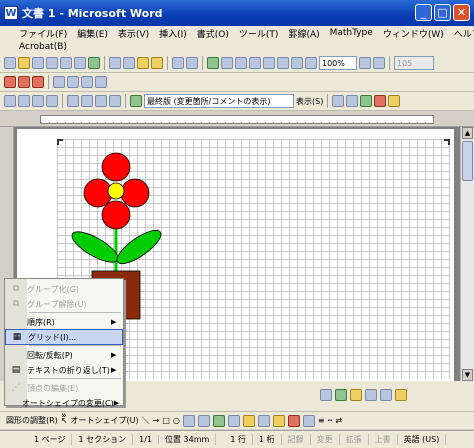 Image resolution: width=474 pixels, height=448 pixels. I want to click on dash-style-icon: ┅, so click(330, 420).